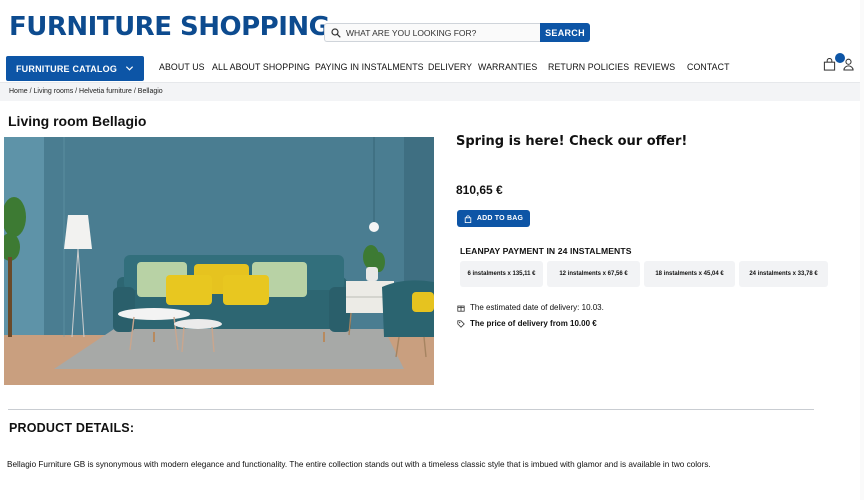  Describe the element at coordinates (450, 67) in the screenshot. I see `nav-delivery: DELIVERY` at that location.